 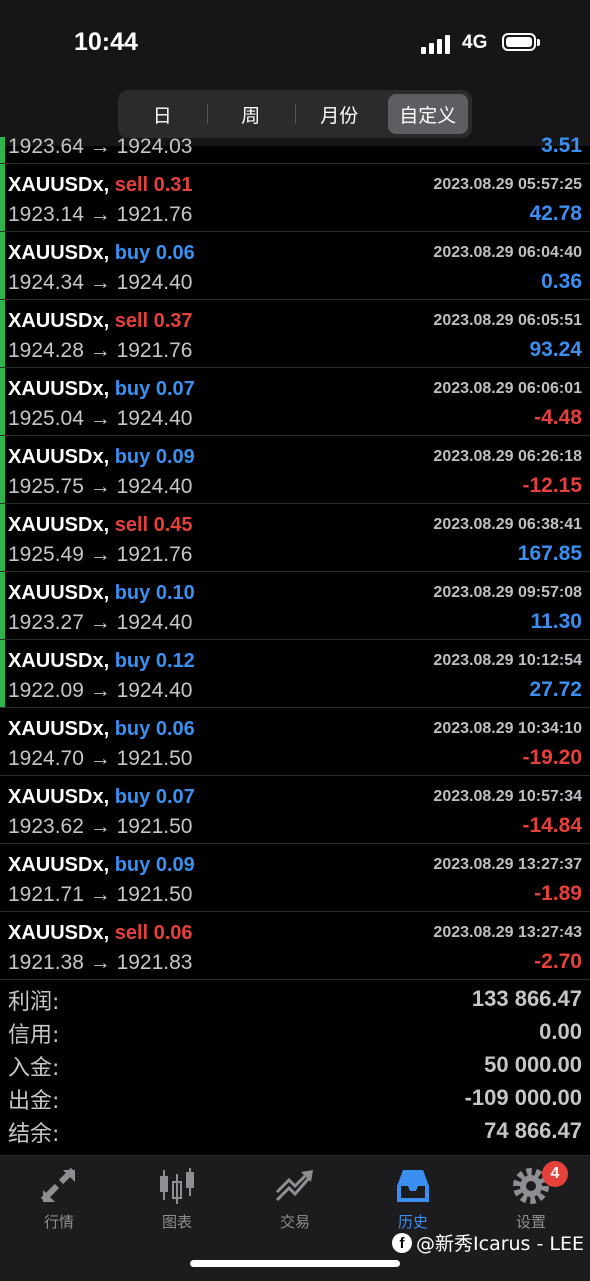 I want to click on summary-value: -109 000.00, so click(x=523, y=1097).